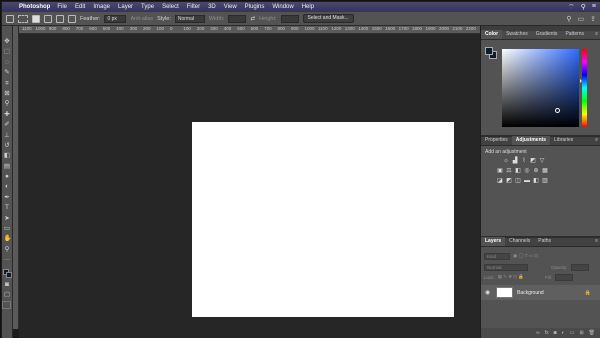 Image resolution: width=600 pixels, height=338 pixels. I want to click on tab-properties: Properties, so click(496, 140).